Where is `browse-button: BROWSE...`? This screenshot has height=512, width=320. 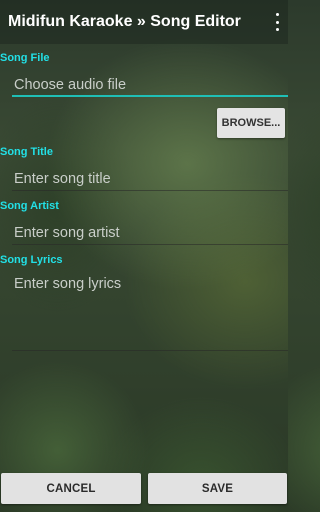 browse-button: BROWSE... is located at coordinates (251, 123).